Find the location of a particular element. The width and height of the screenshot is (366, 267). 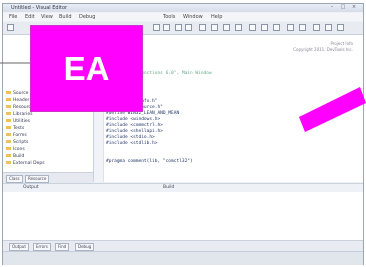

tab-find: Find is located at coordinates (62, 247).